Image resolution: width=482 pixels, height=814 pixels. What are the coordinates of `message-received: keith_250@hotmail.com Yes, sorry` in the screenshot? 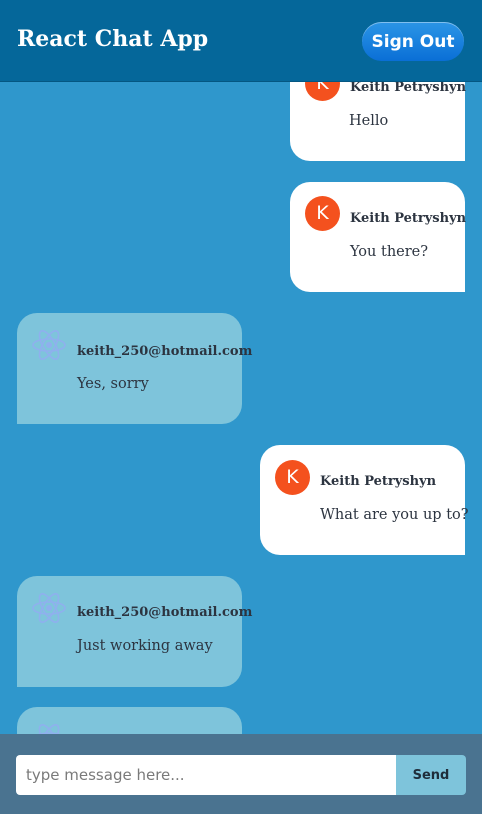 It's located at (134, 368).